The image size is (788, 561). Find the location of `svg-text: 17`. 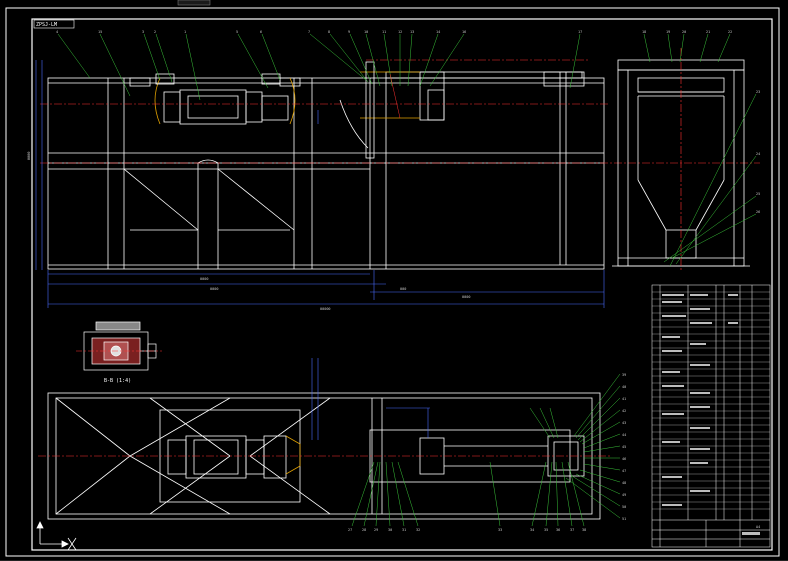

svg-text: 17 is located at coordinates (580, 32).